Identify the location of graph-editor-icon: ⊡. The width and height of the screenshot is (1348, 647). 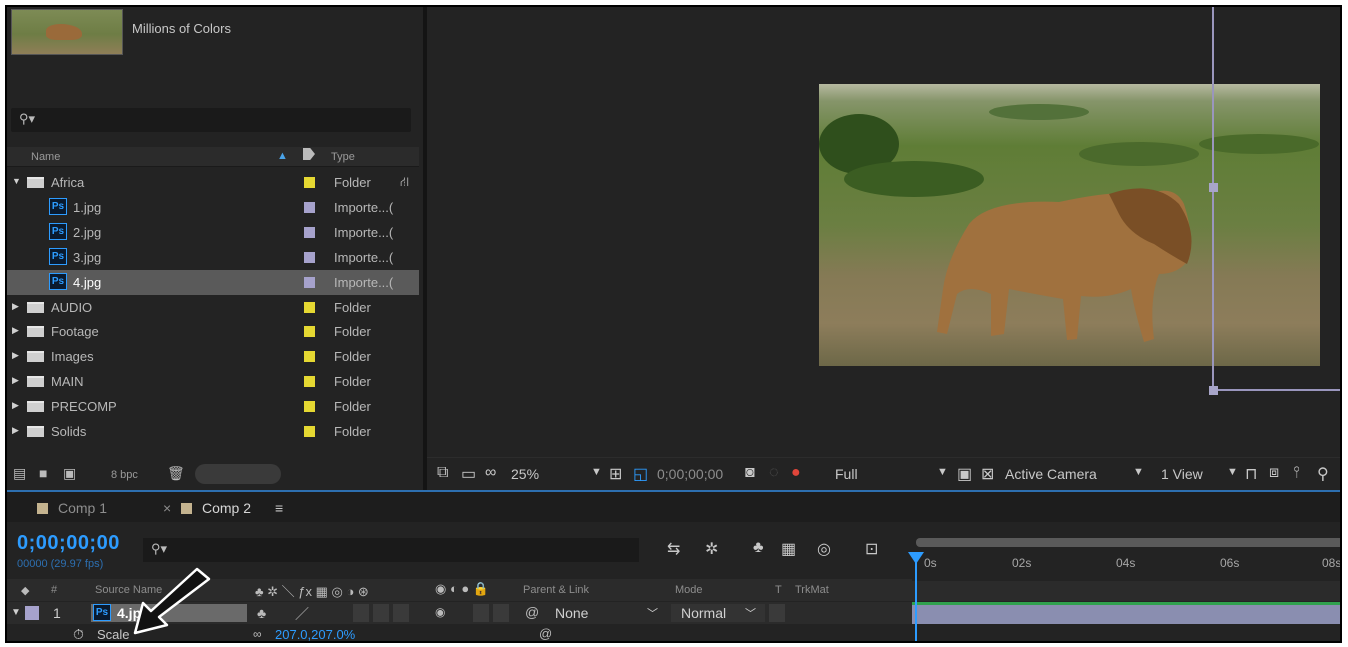
(871, 549).